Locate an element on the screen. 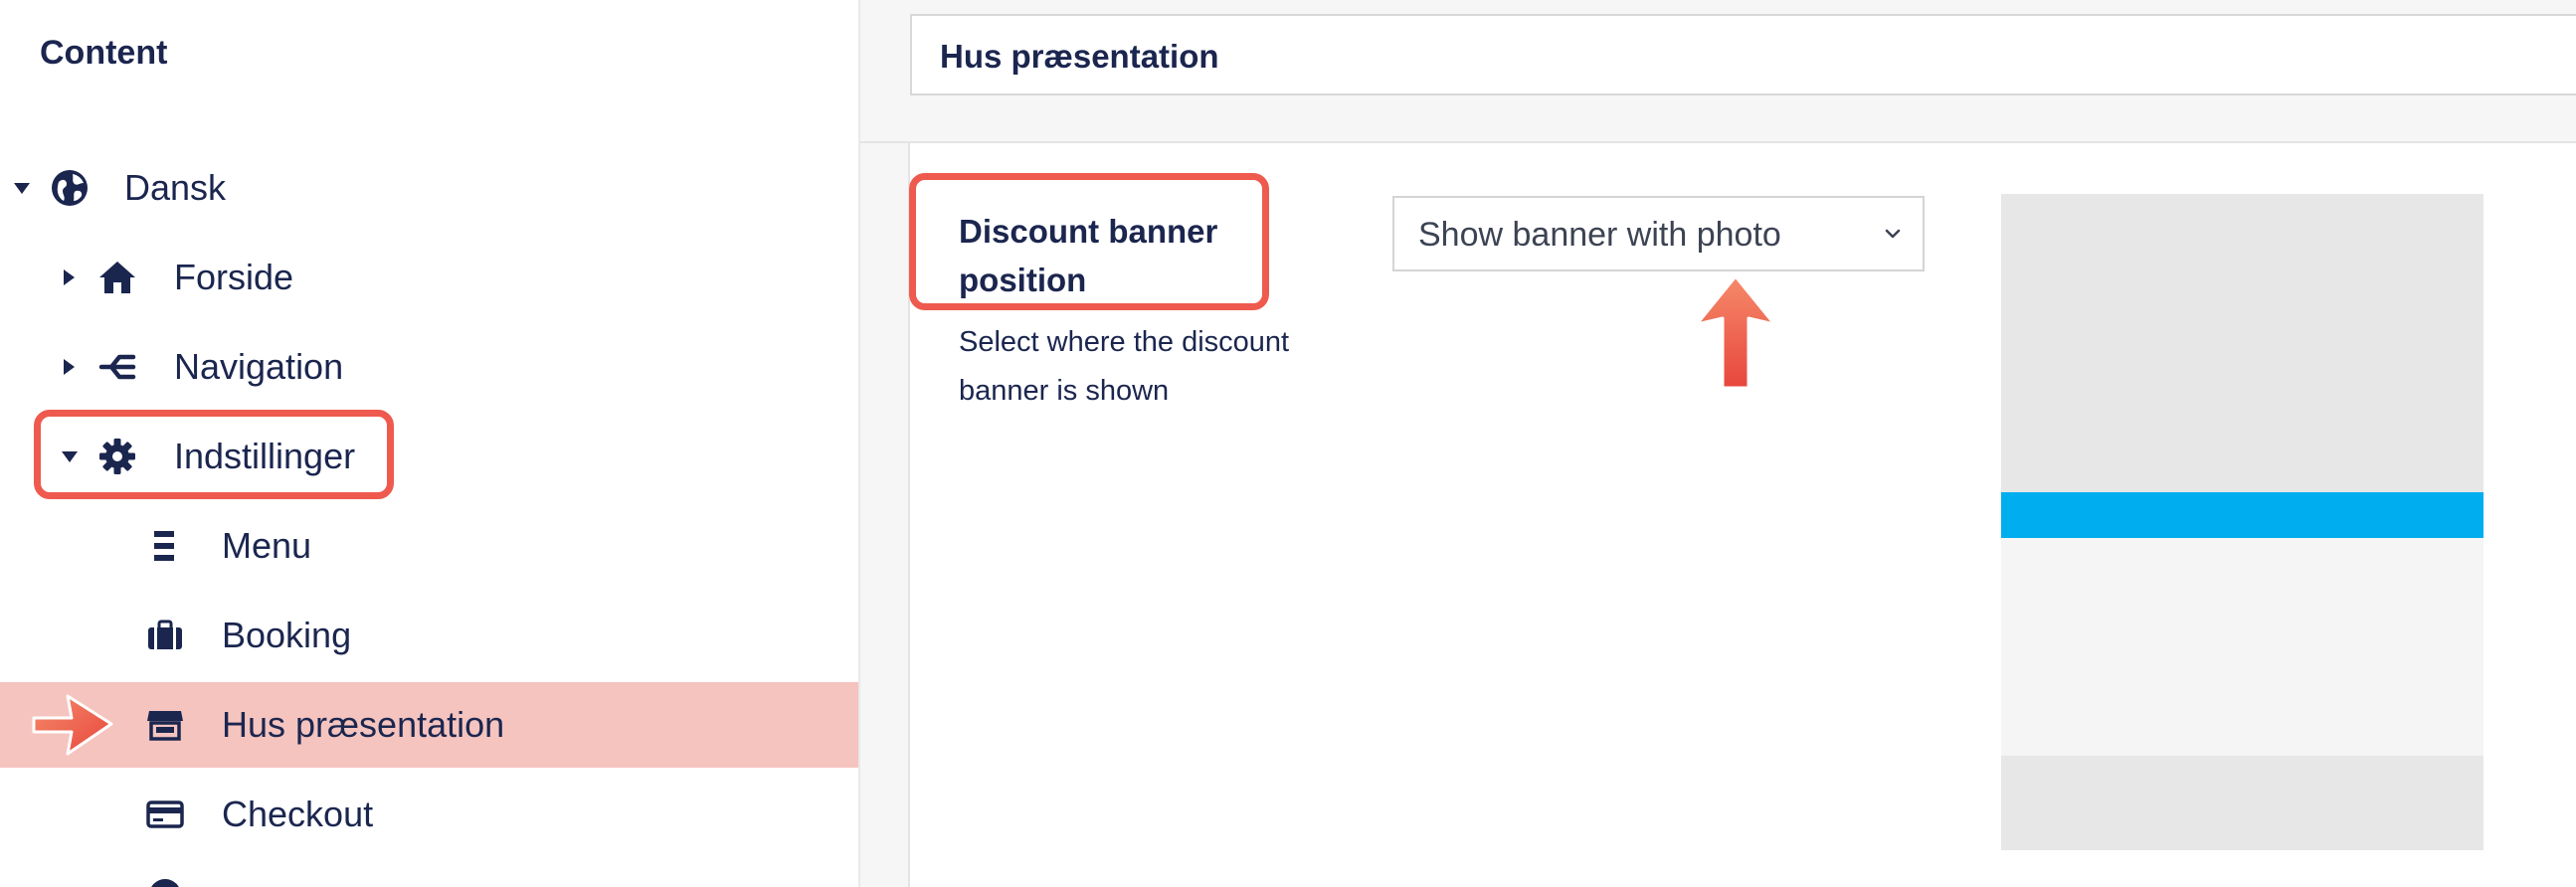 This screenshot has width=2576, height=887. select-value: Show banner with photo is located at coordinates (1599, 235).